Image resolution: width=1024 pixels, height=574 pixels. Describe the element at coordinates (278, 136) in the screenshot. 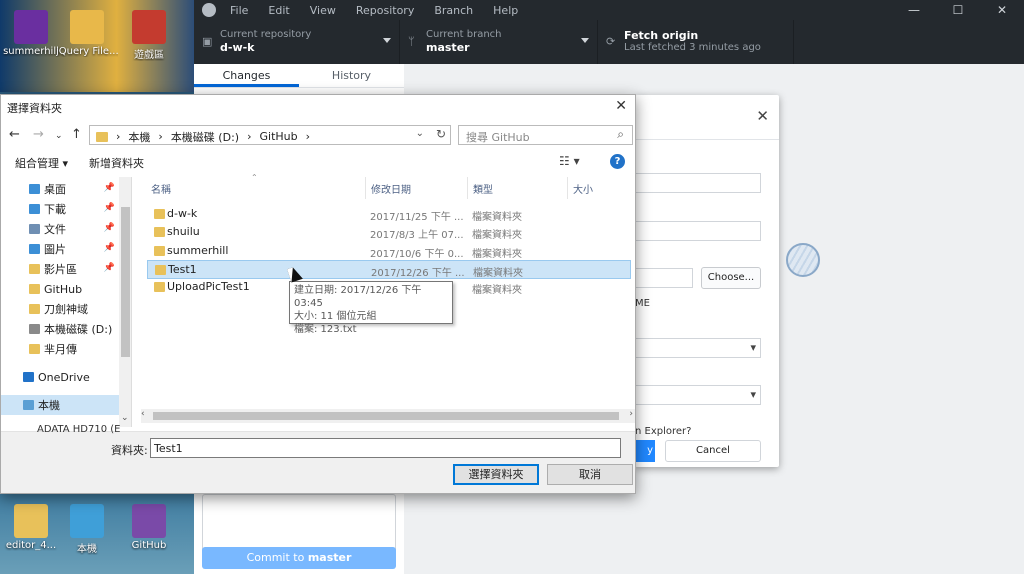

I see `breadcrumb-github: GitHub` at that location.